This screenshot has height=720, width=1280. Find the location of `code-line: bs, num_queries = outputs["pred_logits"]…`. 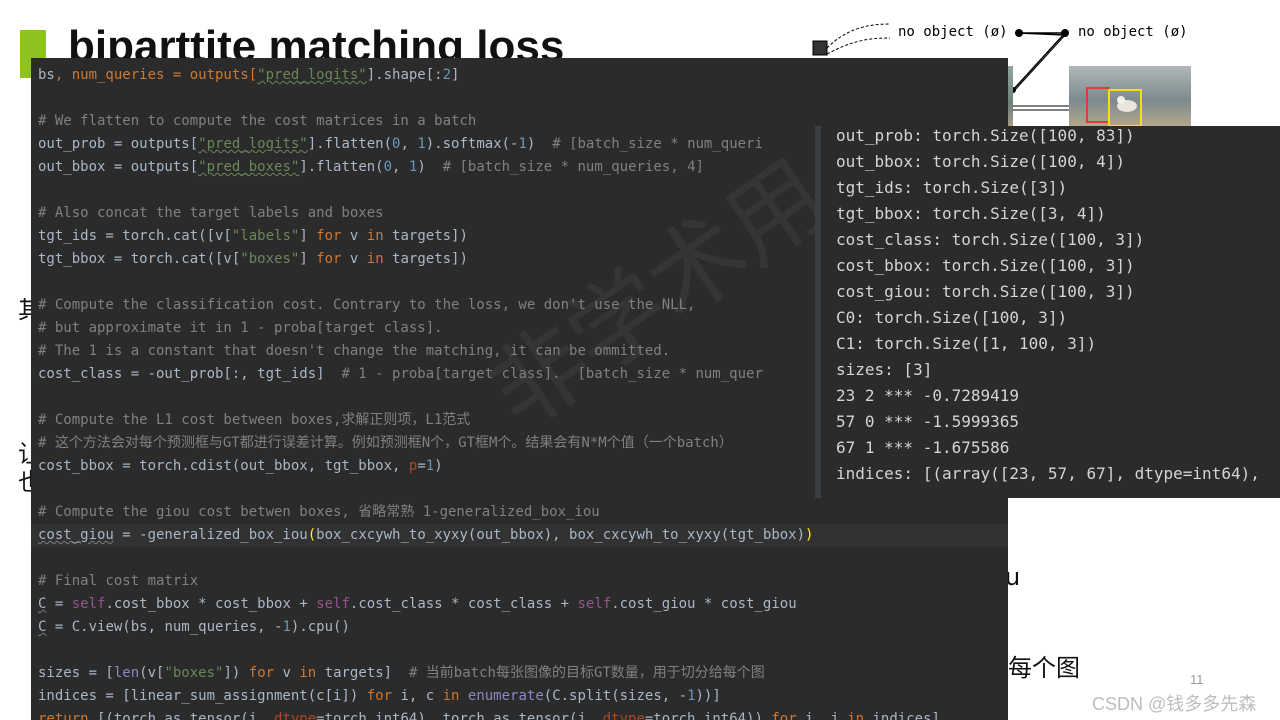

code-line: bs, num_queries = outputs["pred_logits"]… is located at coordinates (248, 75).